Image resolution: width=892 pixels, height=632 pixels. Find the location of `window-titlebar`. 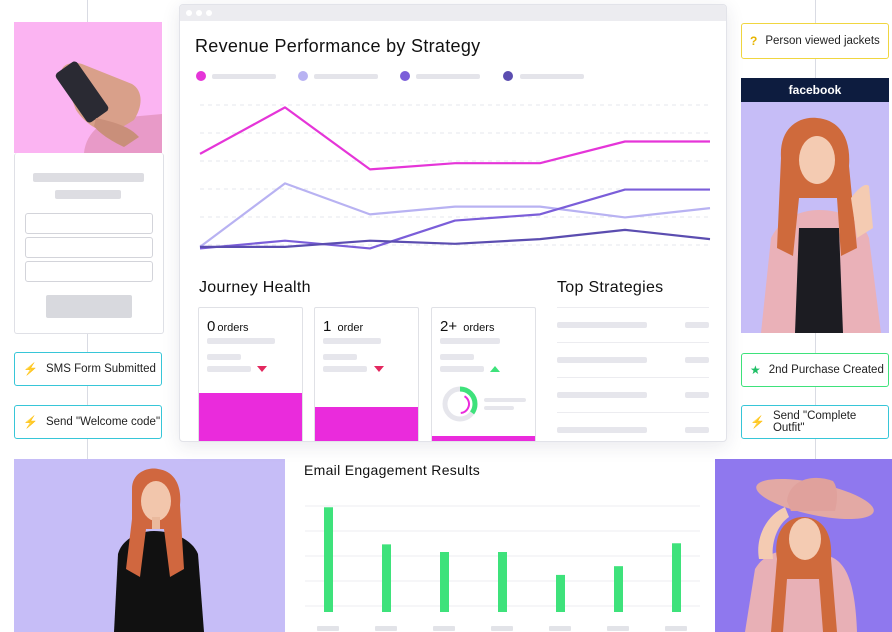

window-titlebar is located at coordinates (453, 13).